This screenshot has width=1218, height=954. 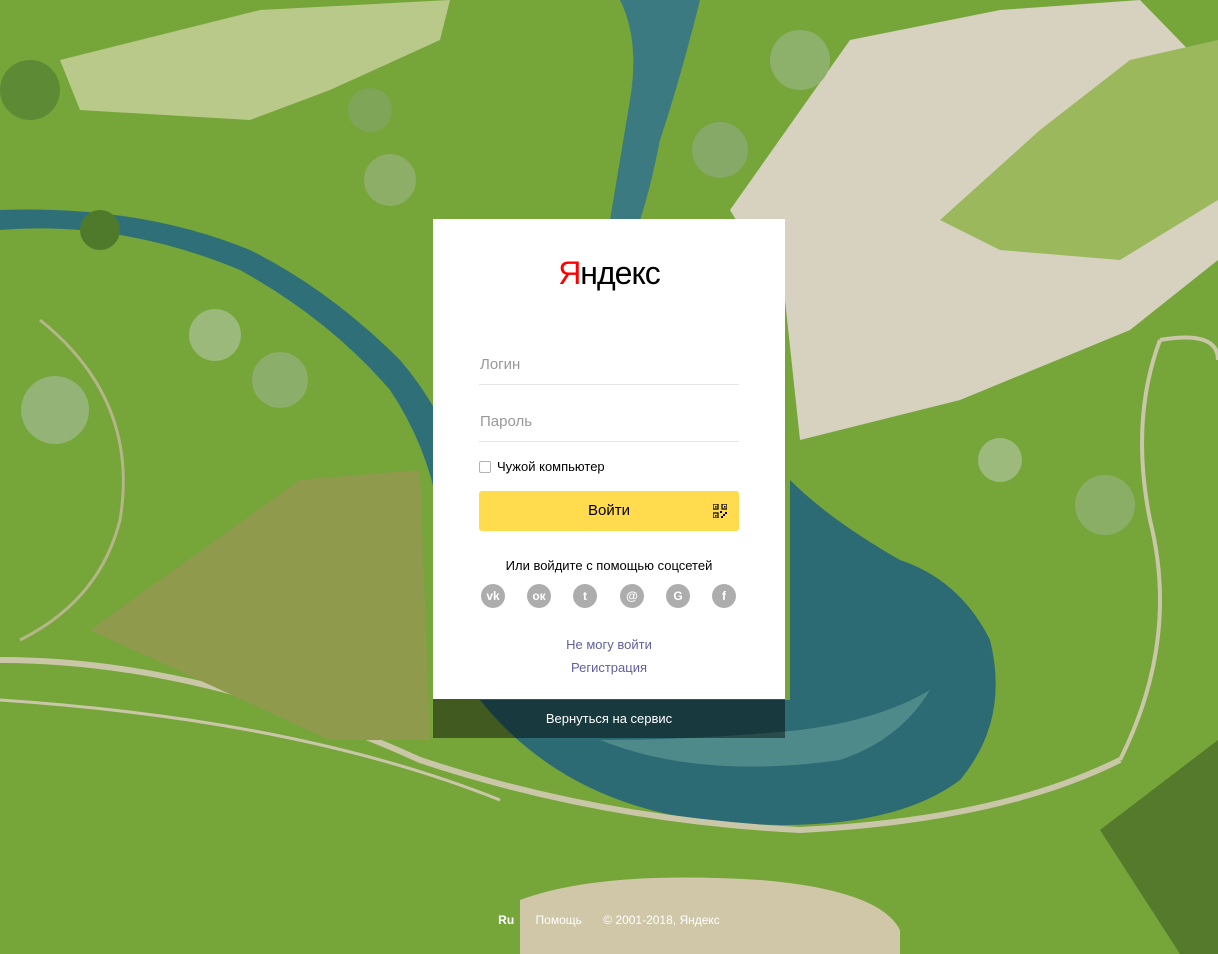 I want to click on login-button-label: Войти, so click(x=609, y=510).